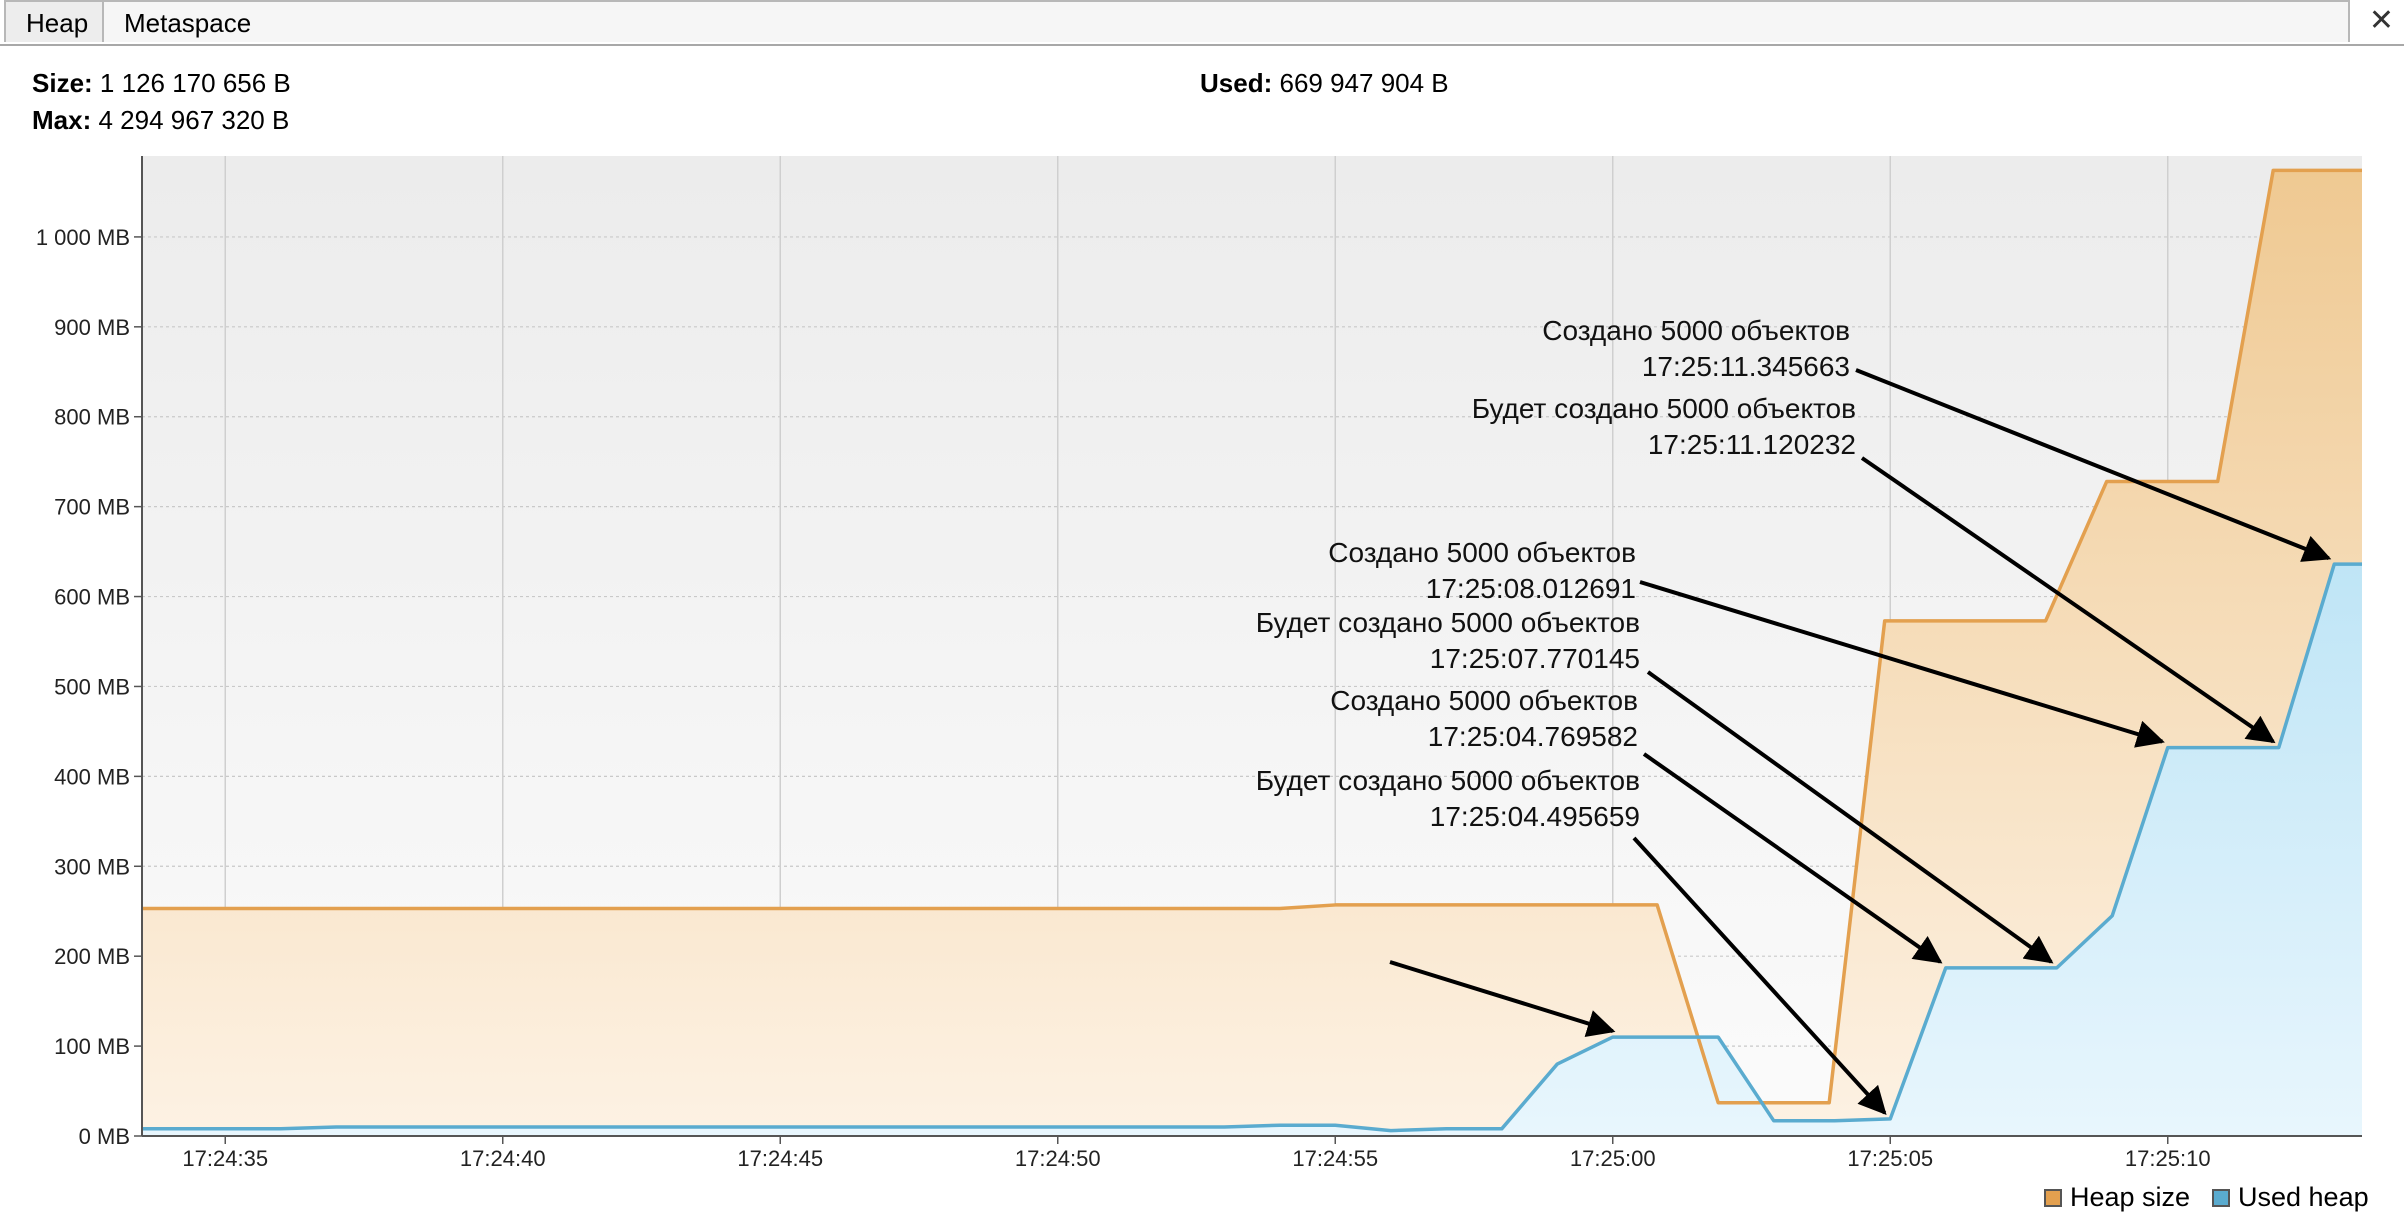  Describe the element at coordinates (1236, 83) in the screenshot. I see `used-label: Used:` at that location.